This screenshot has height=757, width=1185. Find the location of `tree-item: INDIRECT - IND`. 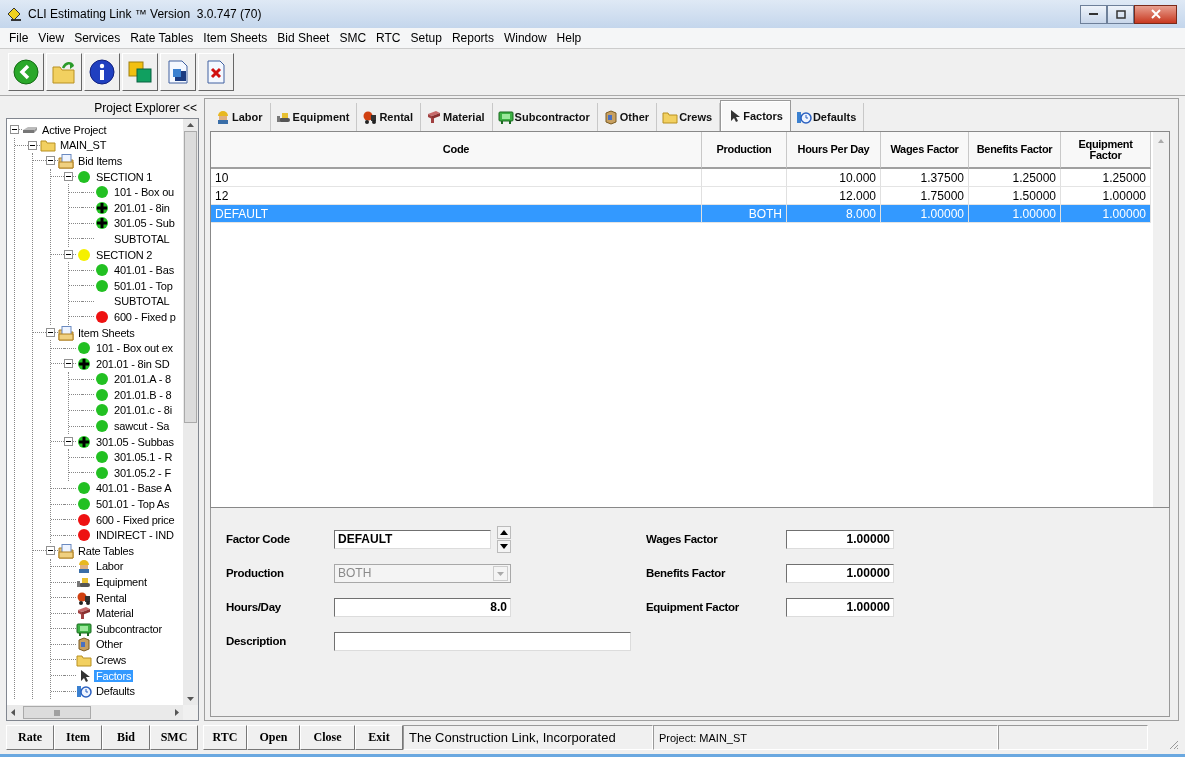

tree-item: INDIRECT - IND is located at coordinates (135, 535).